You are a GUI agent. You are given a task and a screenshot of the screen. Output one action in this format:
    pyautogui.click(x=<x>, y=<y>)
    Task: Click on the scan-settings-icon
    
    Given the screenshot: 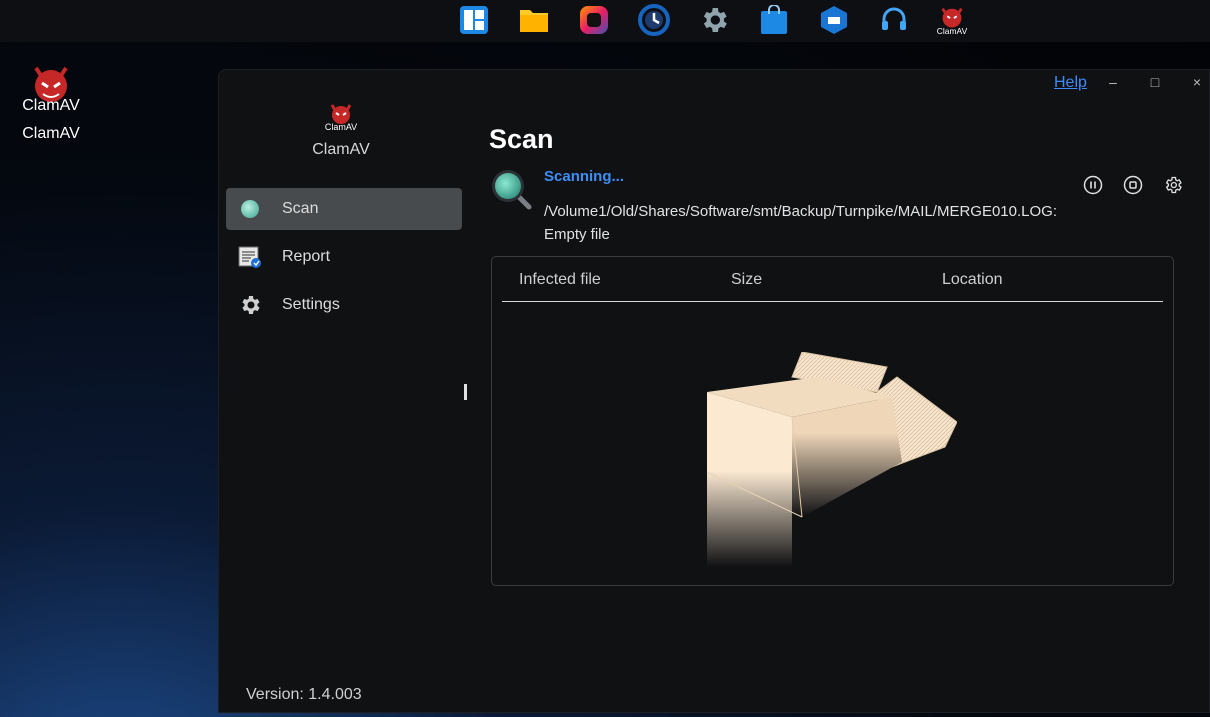 What is the action you would take?
    pyautogui.click(x=1173, y=185)
    